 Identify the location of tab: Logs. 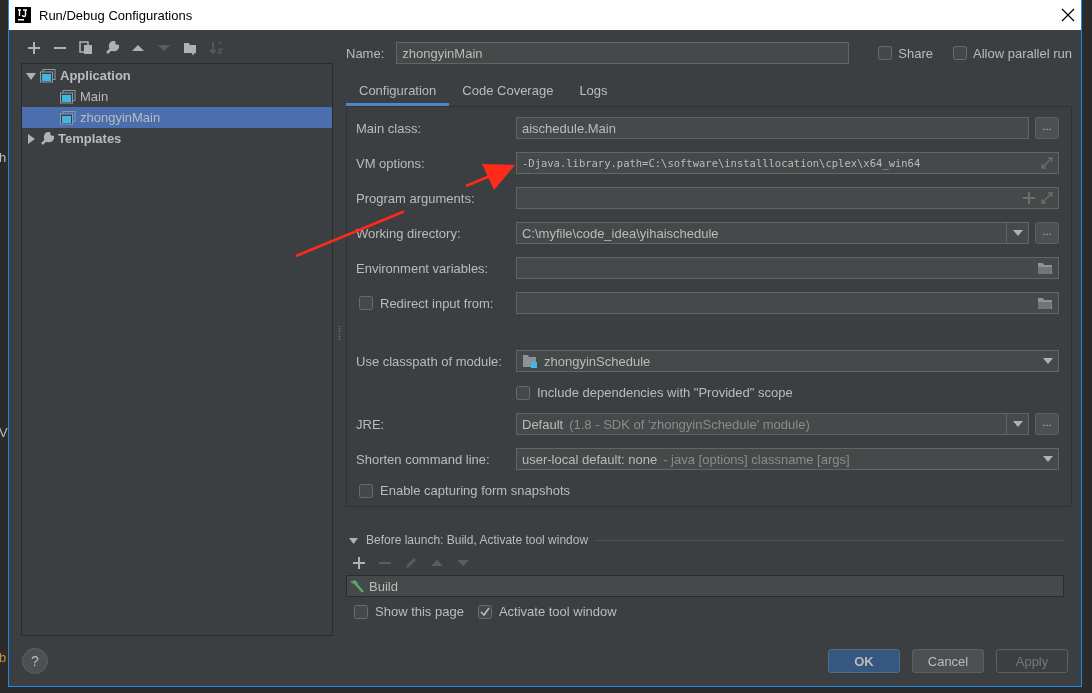
(593, 92).